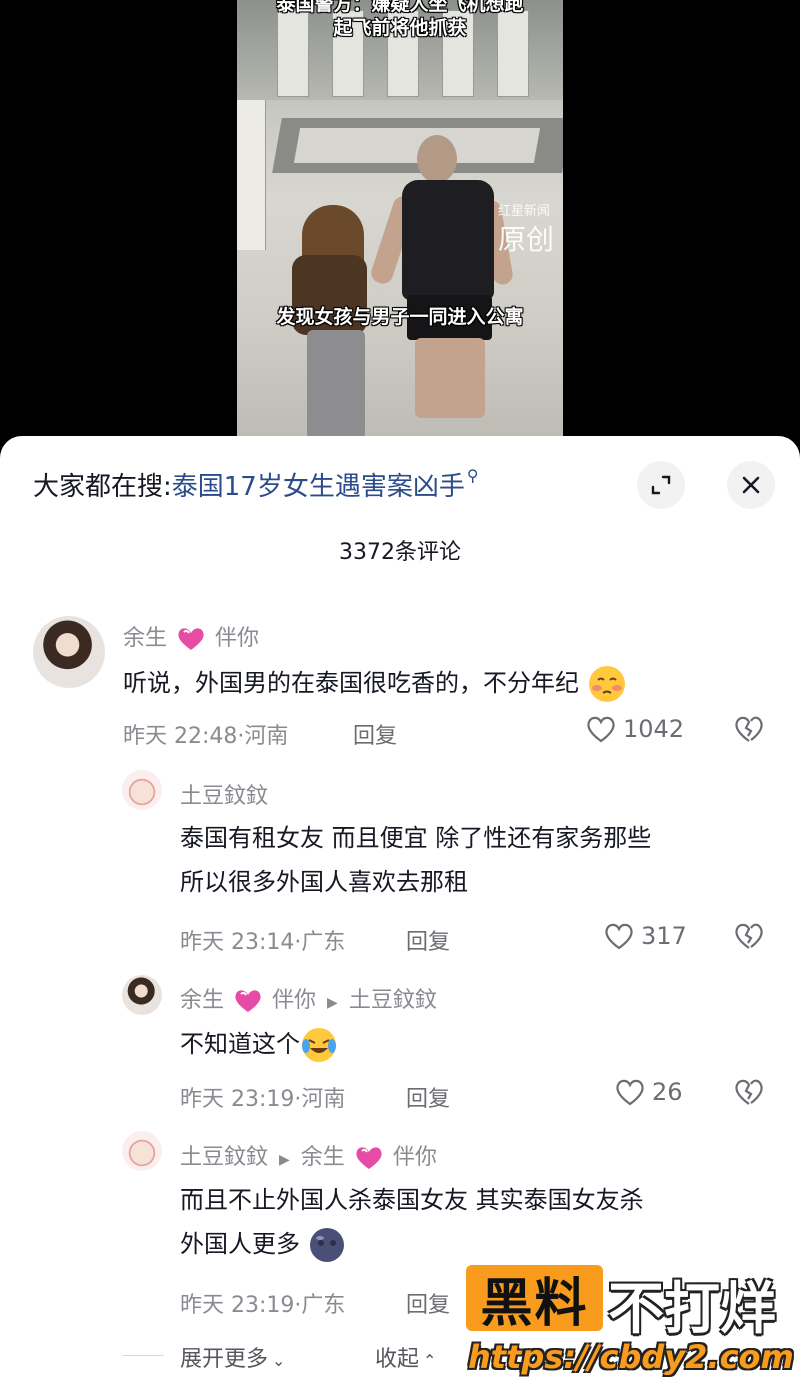  What do you see at coordinates (524, 211) in the screenshot?
I see `video-watermark-source: 红星新闻` at bounding box center [524, 211].